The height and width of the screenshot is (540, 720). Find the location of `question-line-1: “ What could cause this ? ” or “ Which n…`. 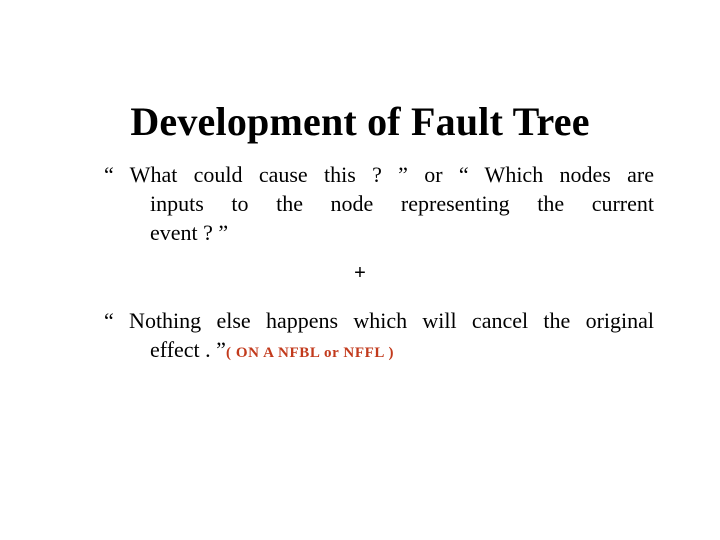

question-line-1: “ What could cause this ? ” or “ Which n… is located at coordinates (379, 174).